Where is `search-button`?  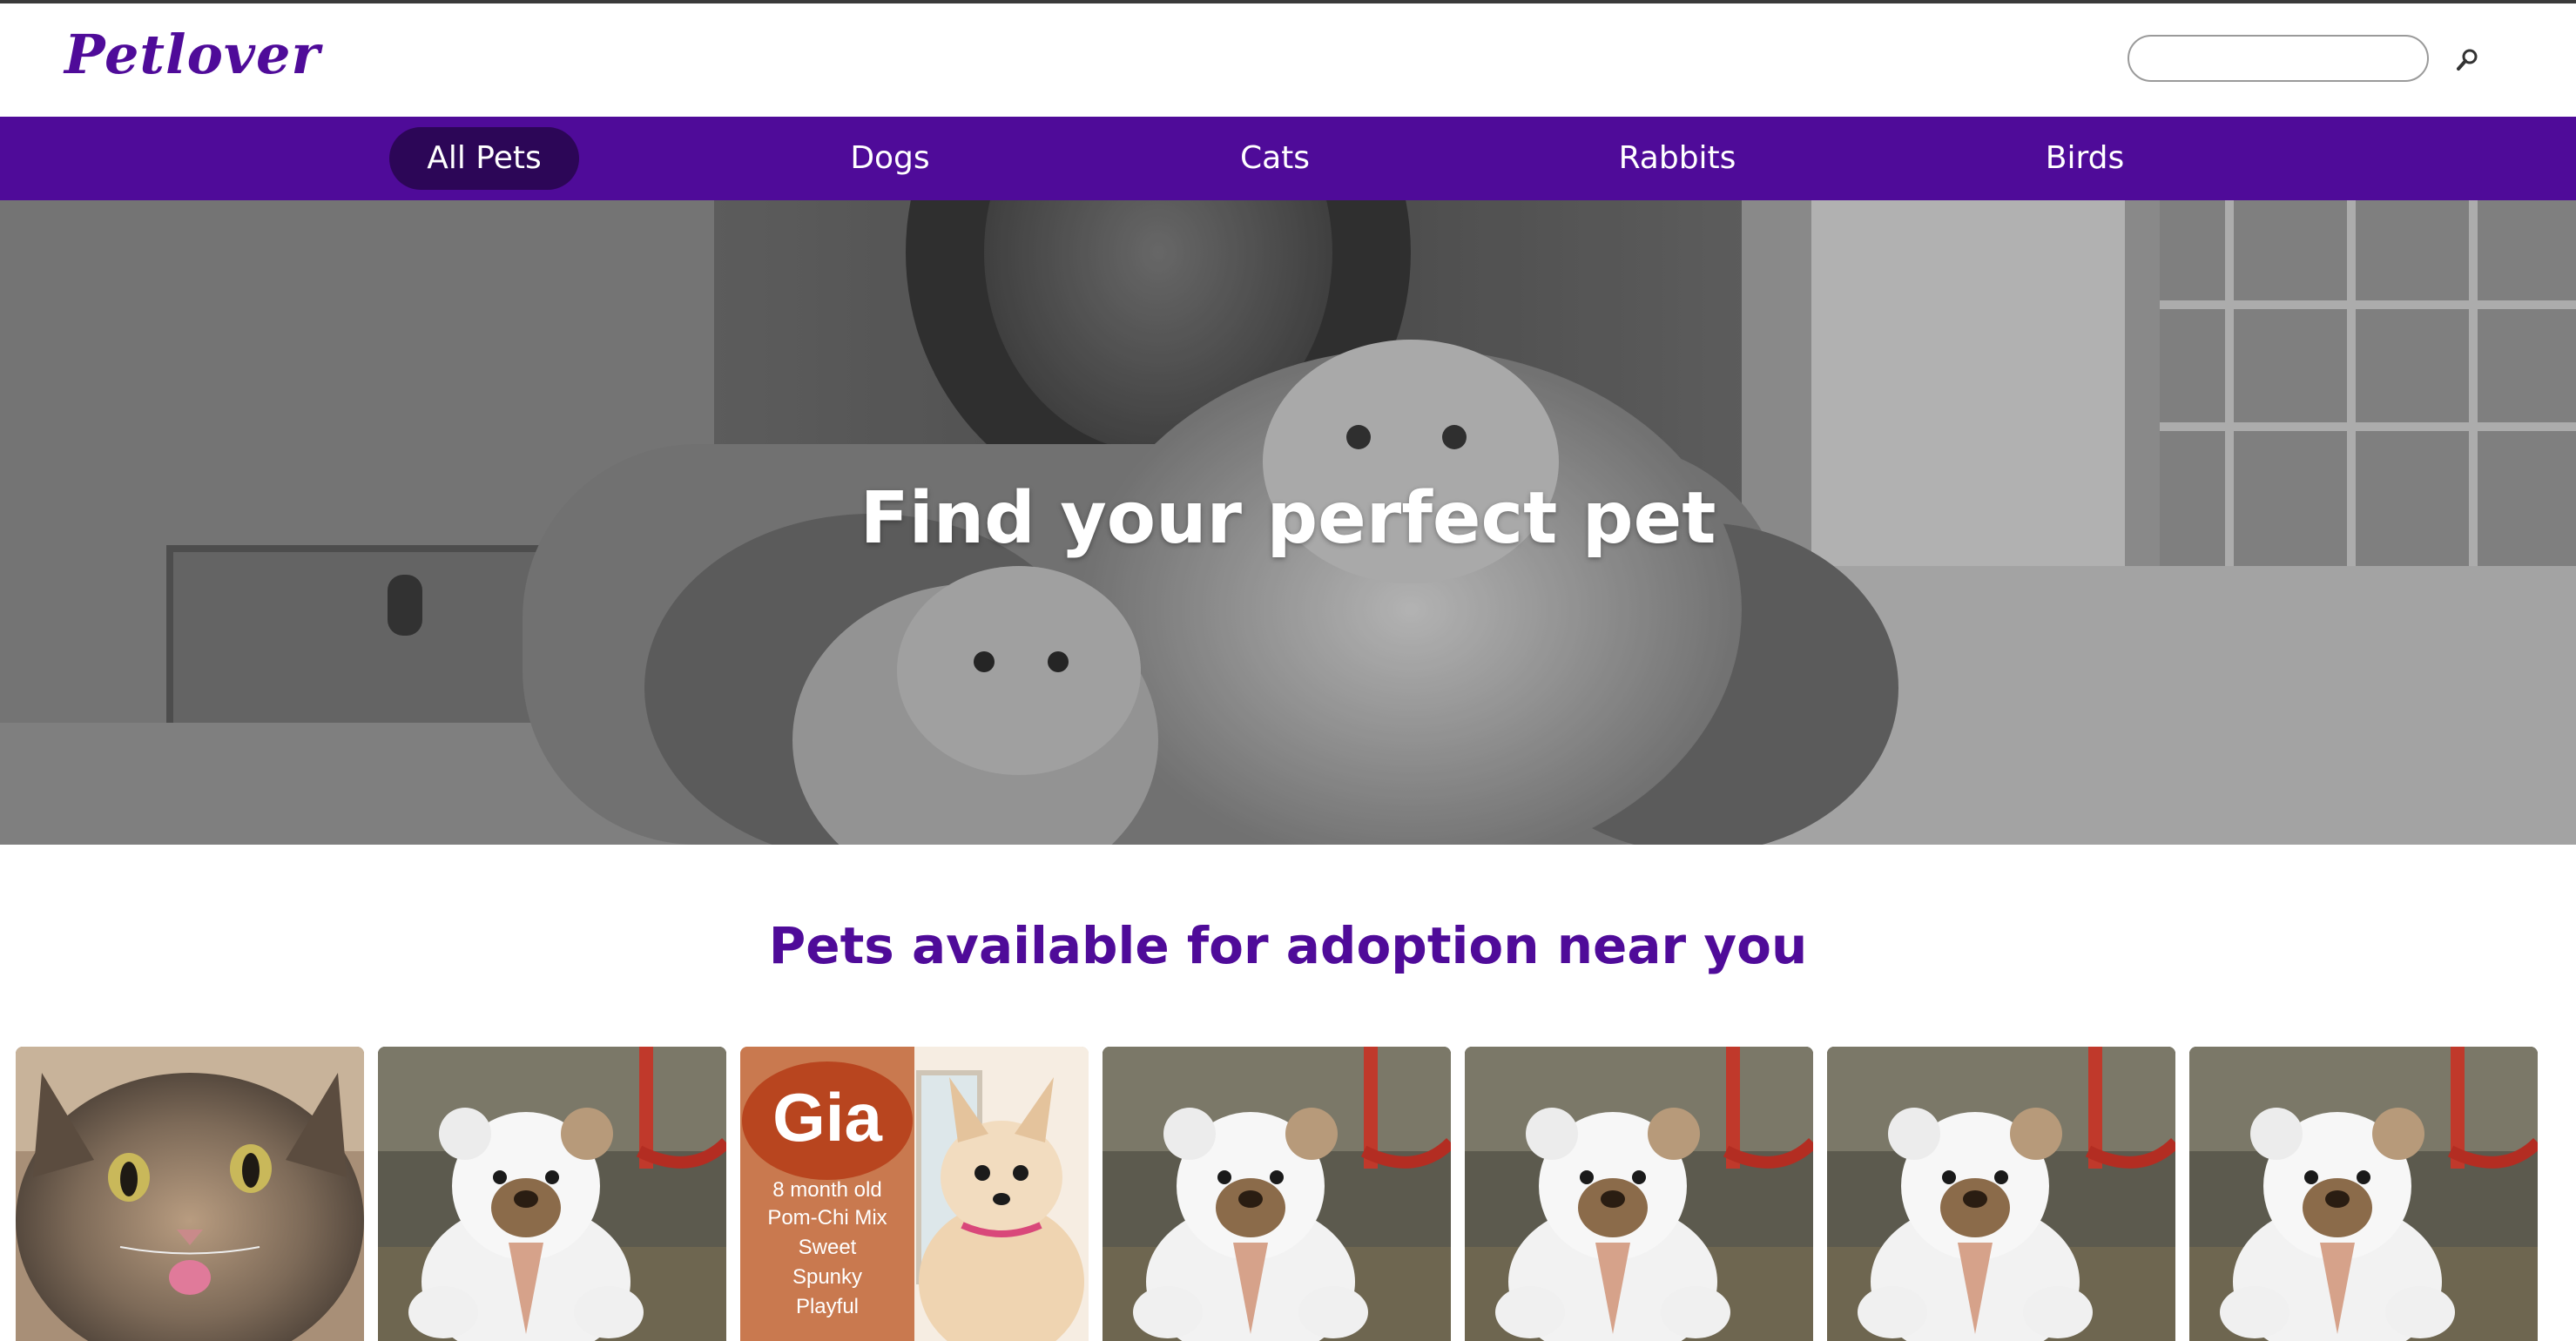
search-button is located at coordinates (2467, 60).